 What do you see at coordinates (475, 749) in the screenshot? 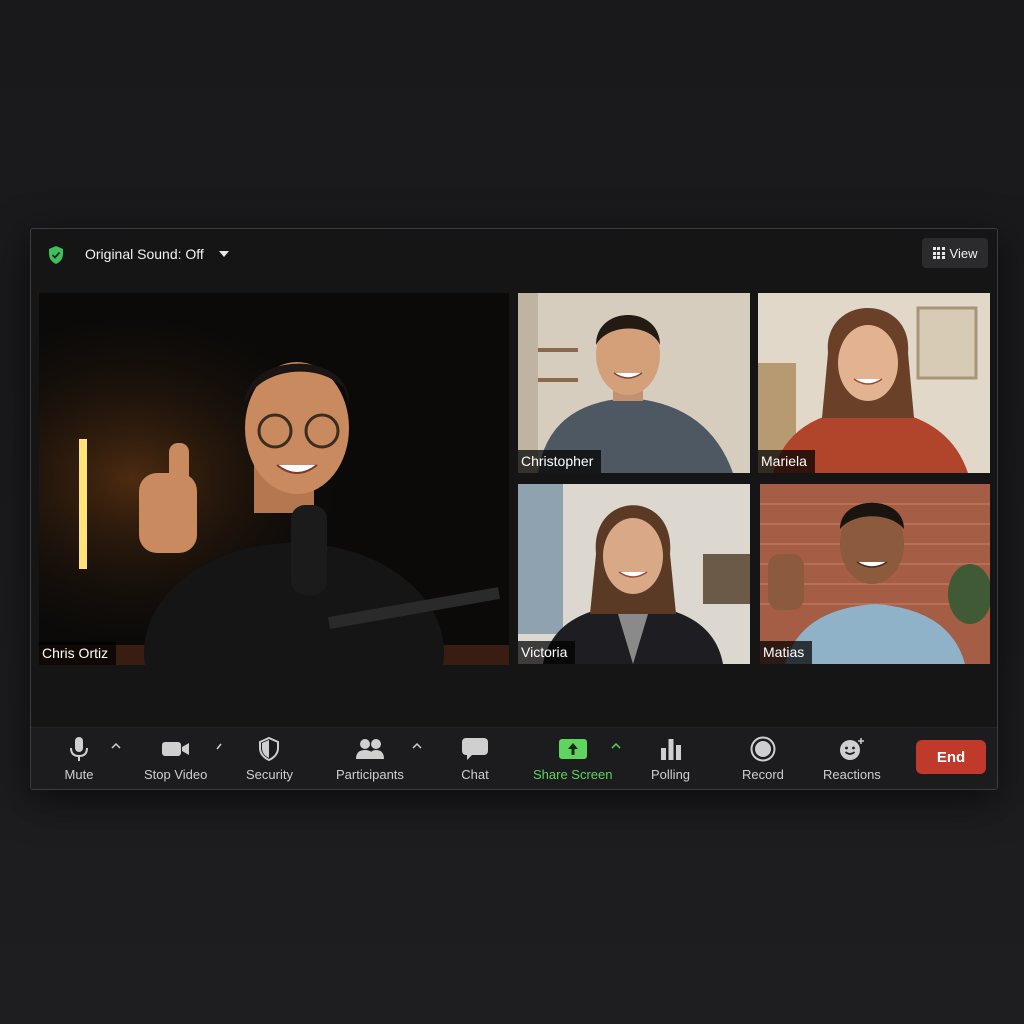
I see `speech-bubble-icon` at bounding box center [475, 749].